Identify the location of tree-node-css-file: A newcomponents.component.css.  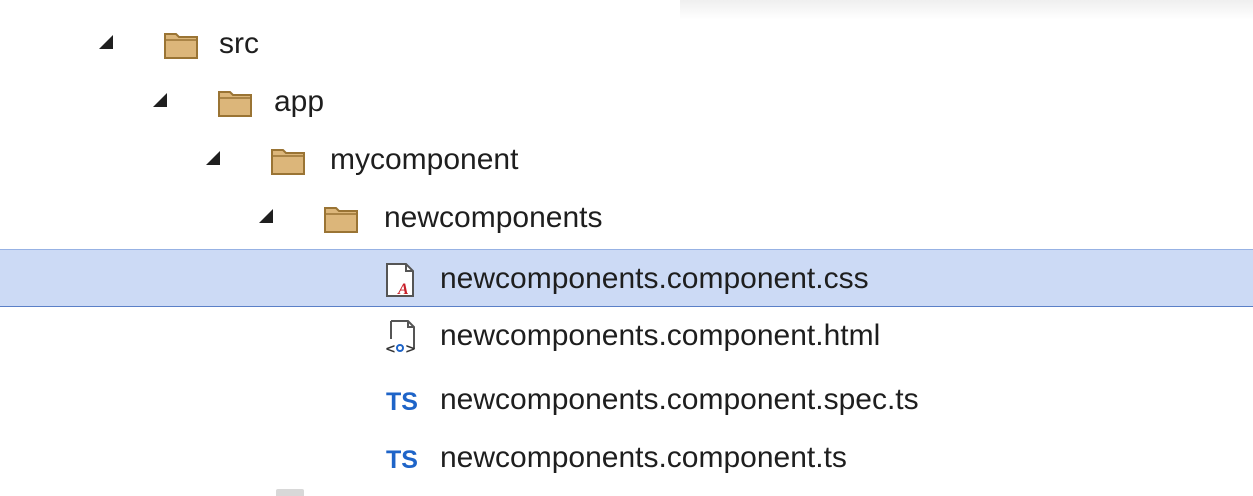
(626, 278).